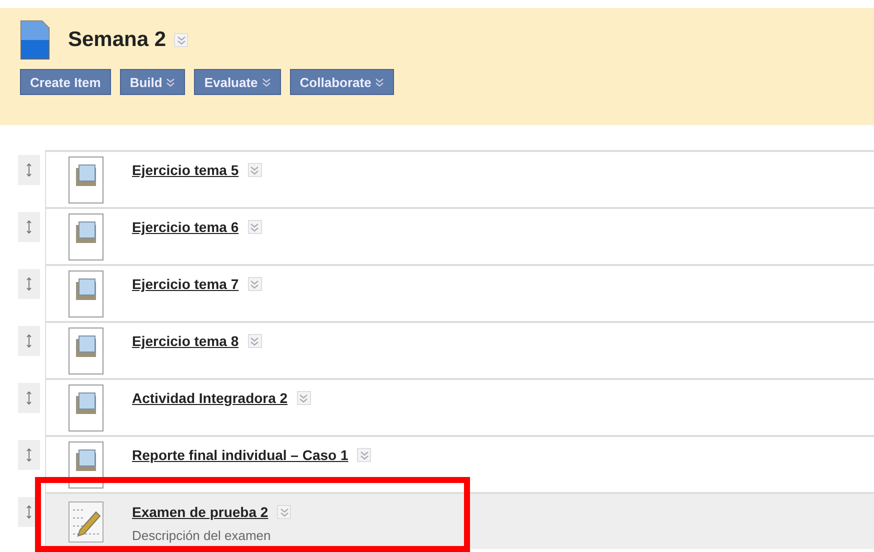 This screenshot has width=874, height=552. Describe the element at coordinates (185, 227) in the screenshot. I see `item-link: Ejercicio tema 6` at that location.